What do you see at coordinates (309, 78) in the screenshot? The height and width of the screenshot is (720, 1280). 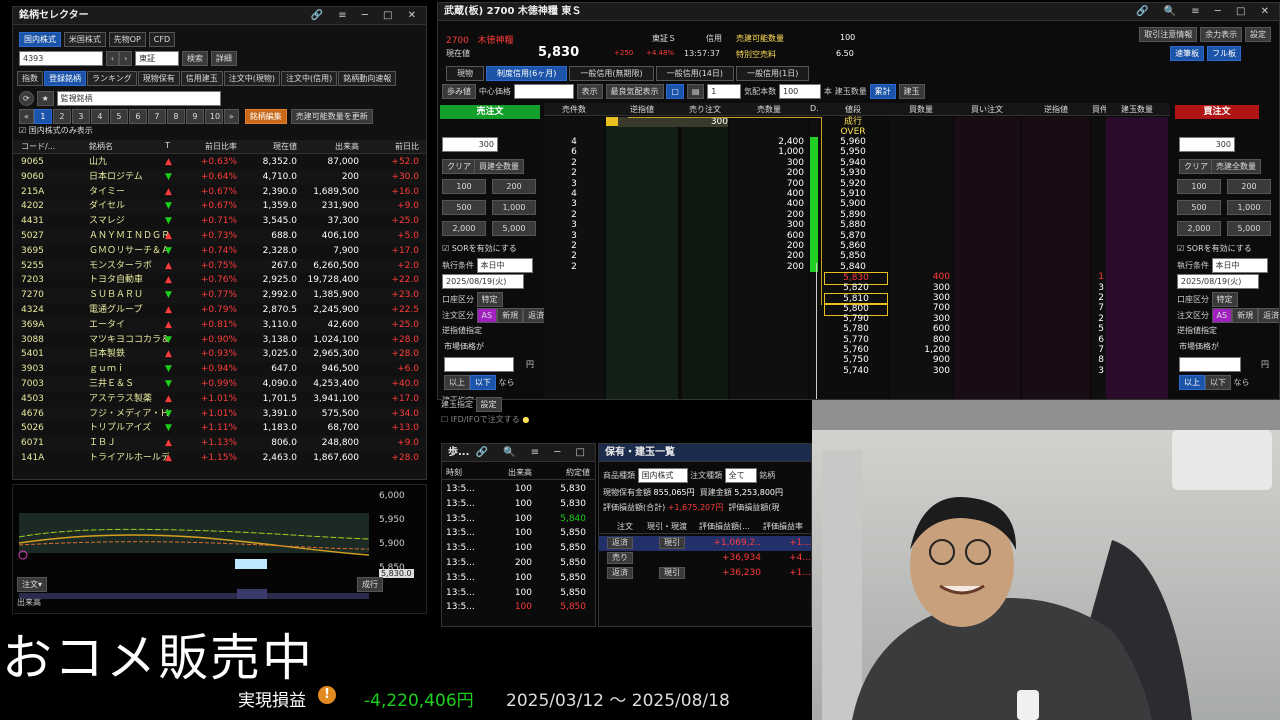 I see `subtab-6: 注文中(信用)` at bounding box center [309, 78].